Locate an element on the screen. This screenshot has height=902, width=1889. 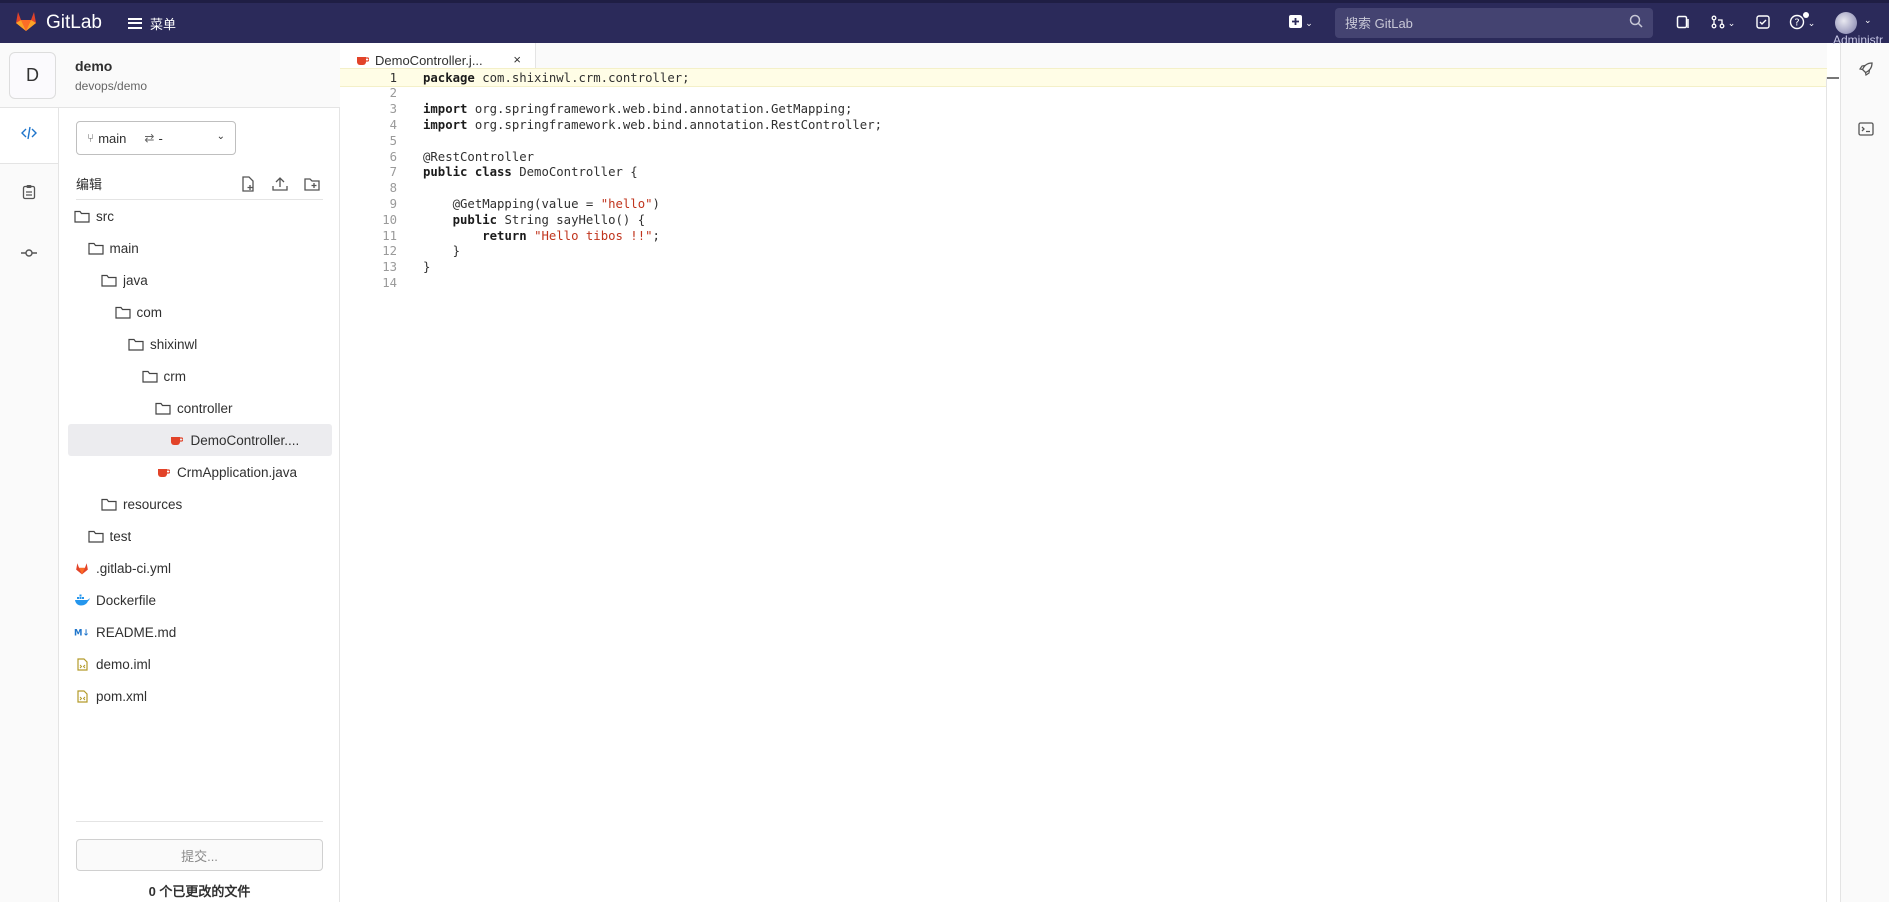
tree-item-label: README.md is located at coordinates (136, 632).